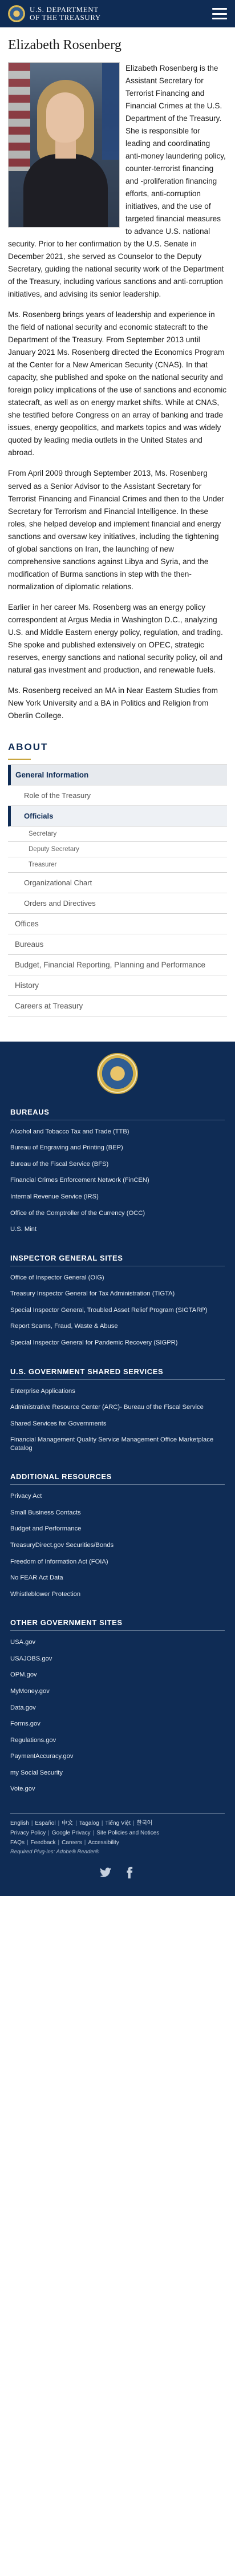  Describe the element at coordinates (117, 883) in the screenshot. I see `about-nav-item-organizational-chart: Organizational Chart` at that location.